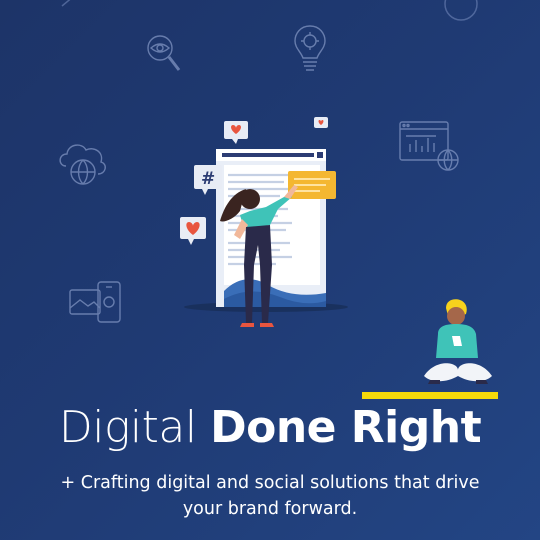 This screenshot has width=540, height=540. I want to click on browser-chart-globe-icon, so click(428, 146).